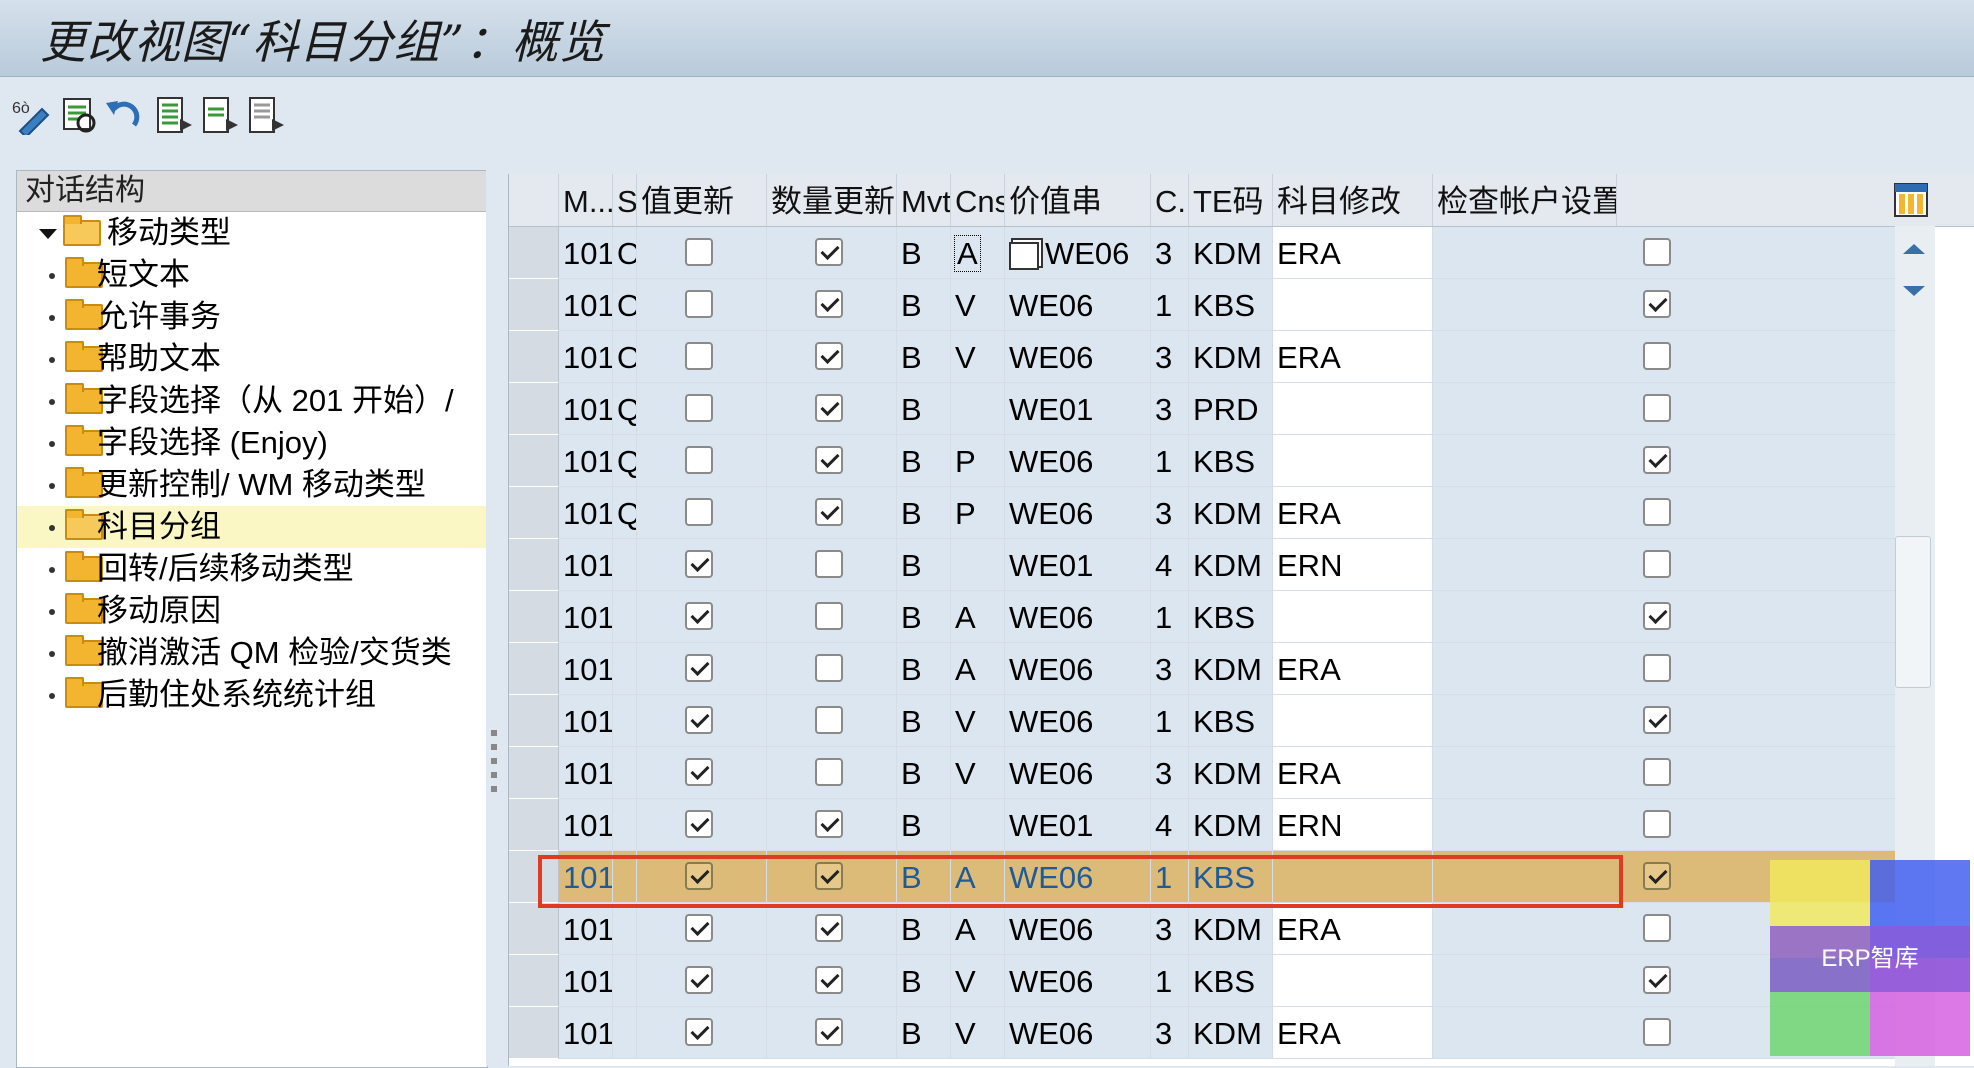  I want to click on table-row: 101O BV WE06 1 KBS, so click(1231, 305).